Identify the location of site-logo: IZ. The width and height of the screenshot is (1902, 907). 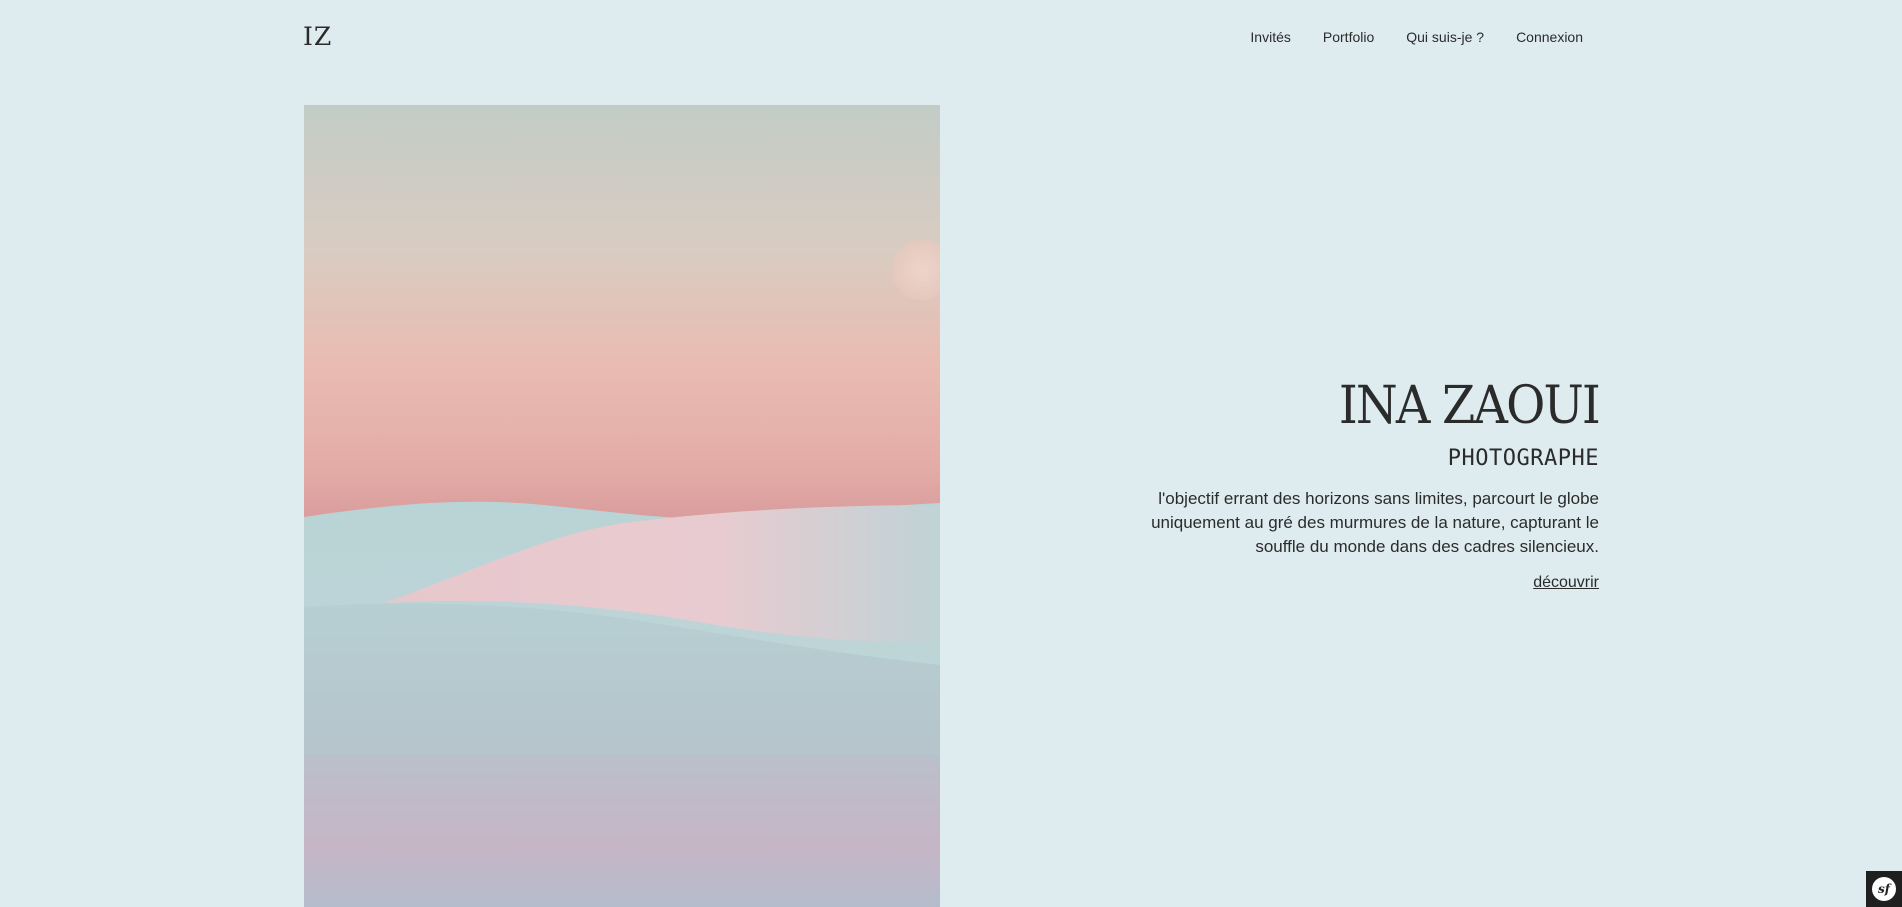
(317, 36).